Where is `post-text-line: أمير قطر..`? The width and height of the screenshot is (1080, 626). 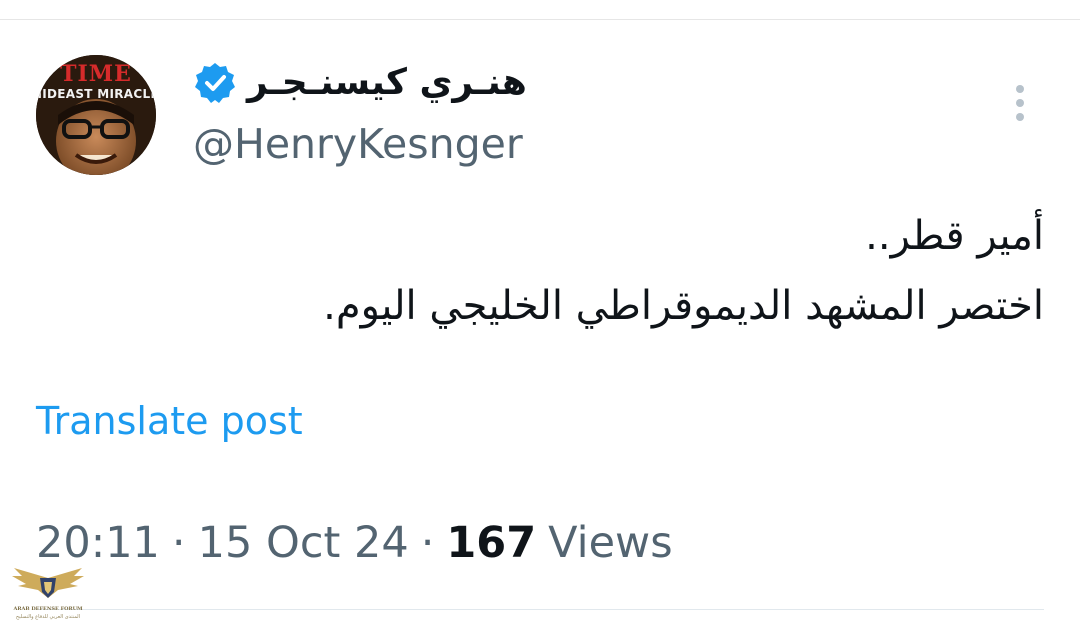
post-text-line: أمير قطر.. is located at coordinates (954, 236).